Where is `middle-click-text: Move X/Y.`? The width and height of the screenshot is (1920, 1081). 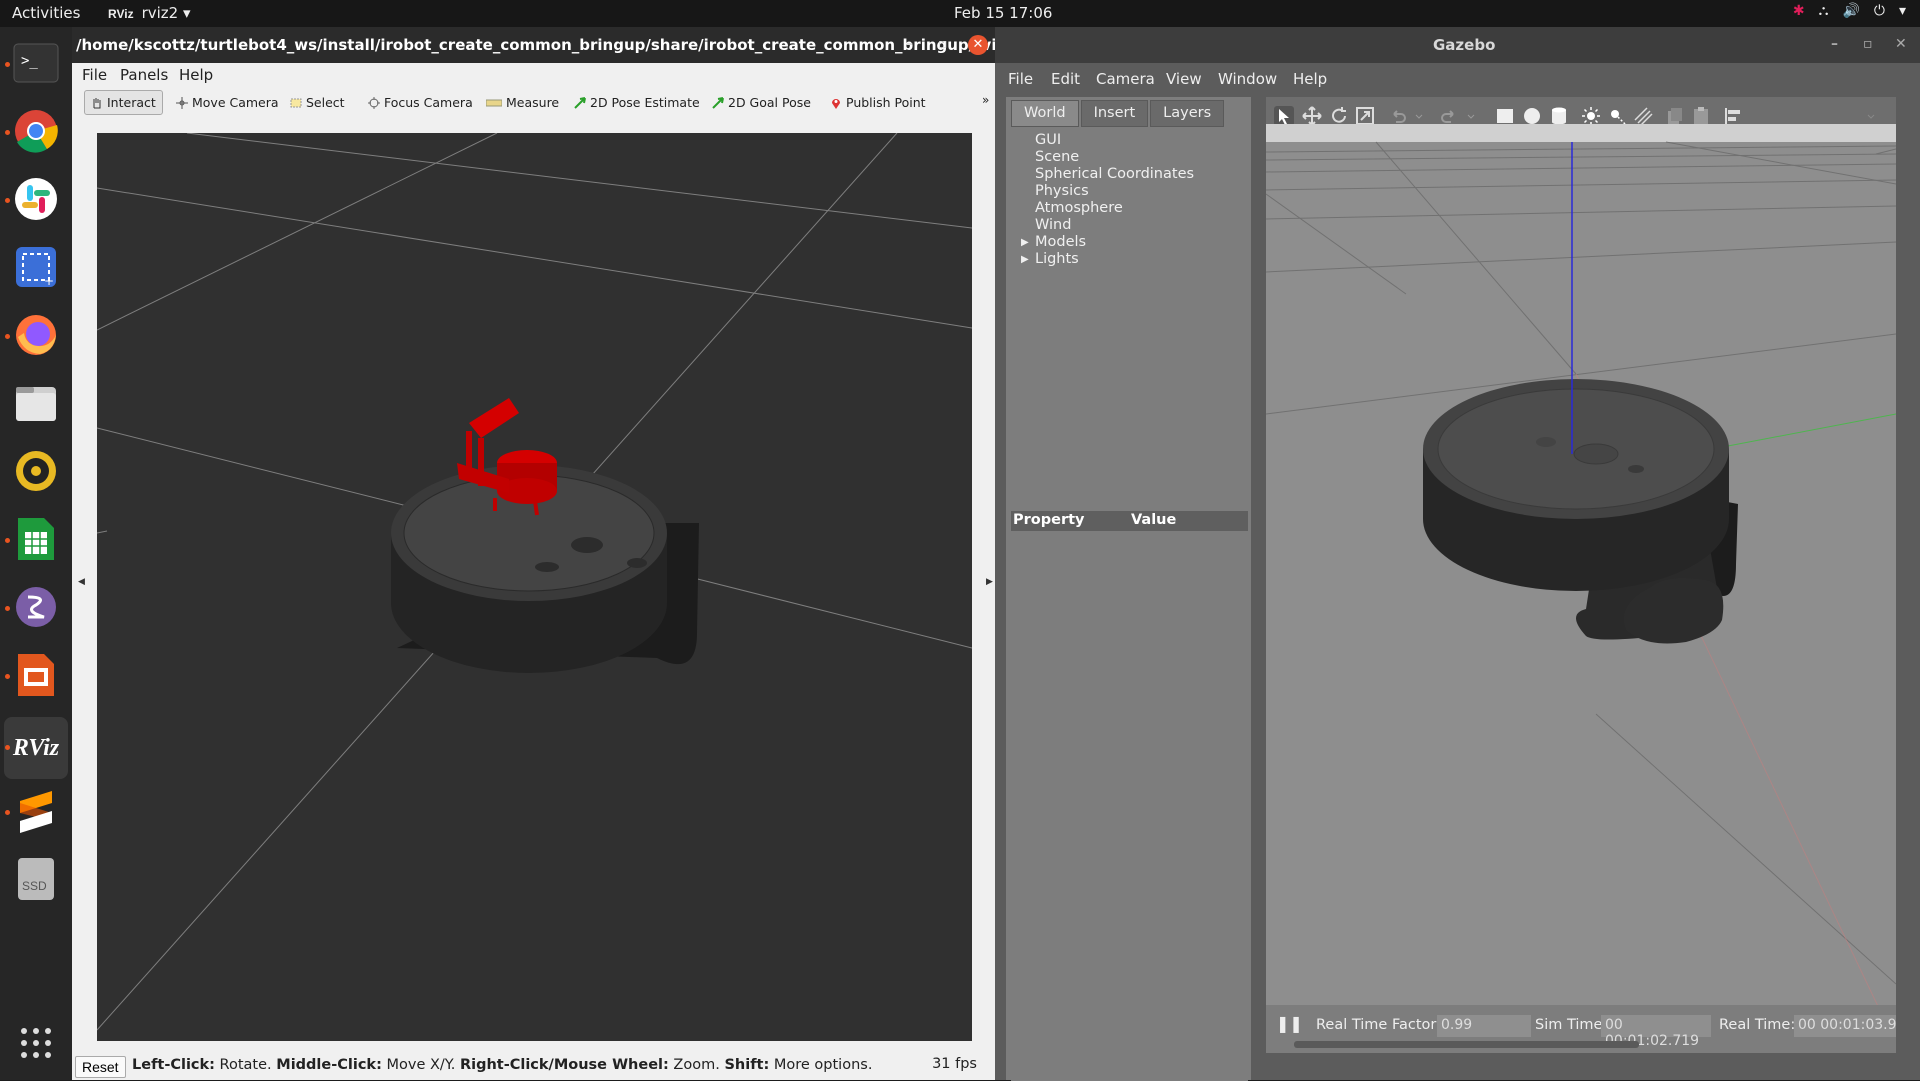
middle-click-text: Move X/Y. is located at coordinates (420, 1065).